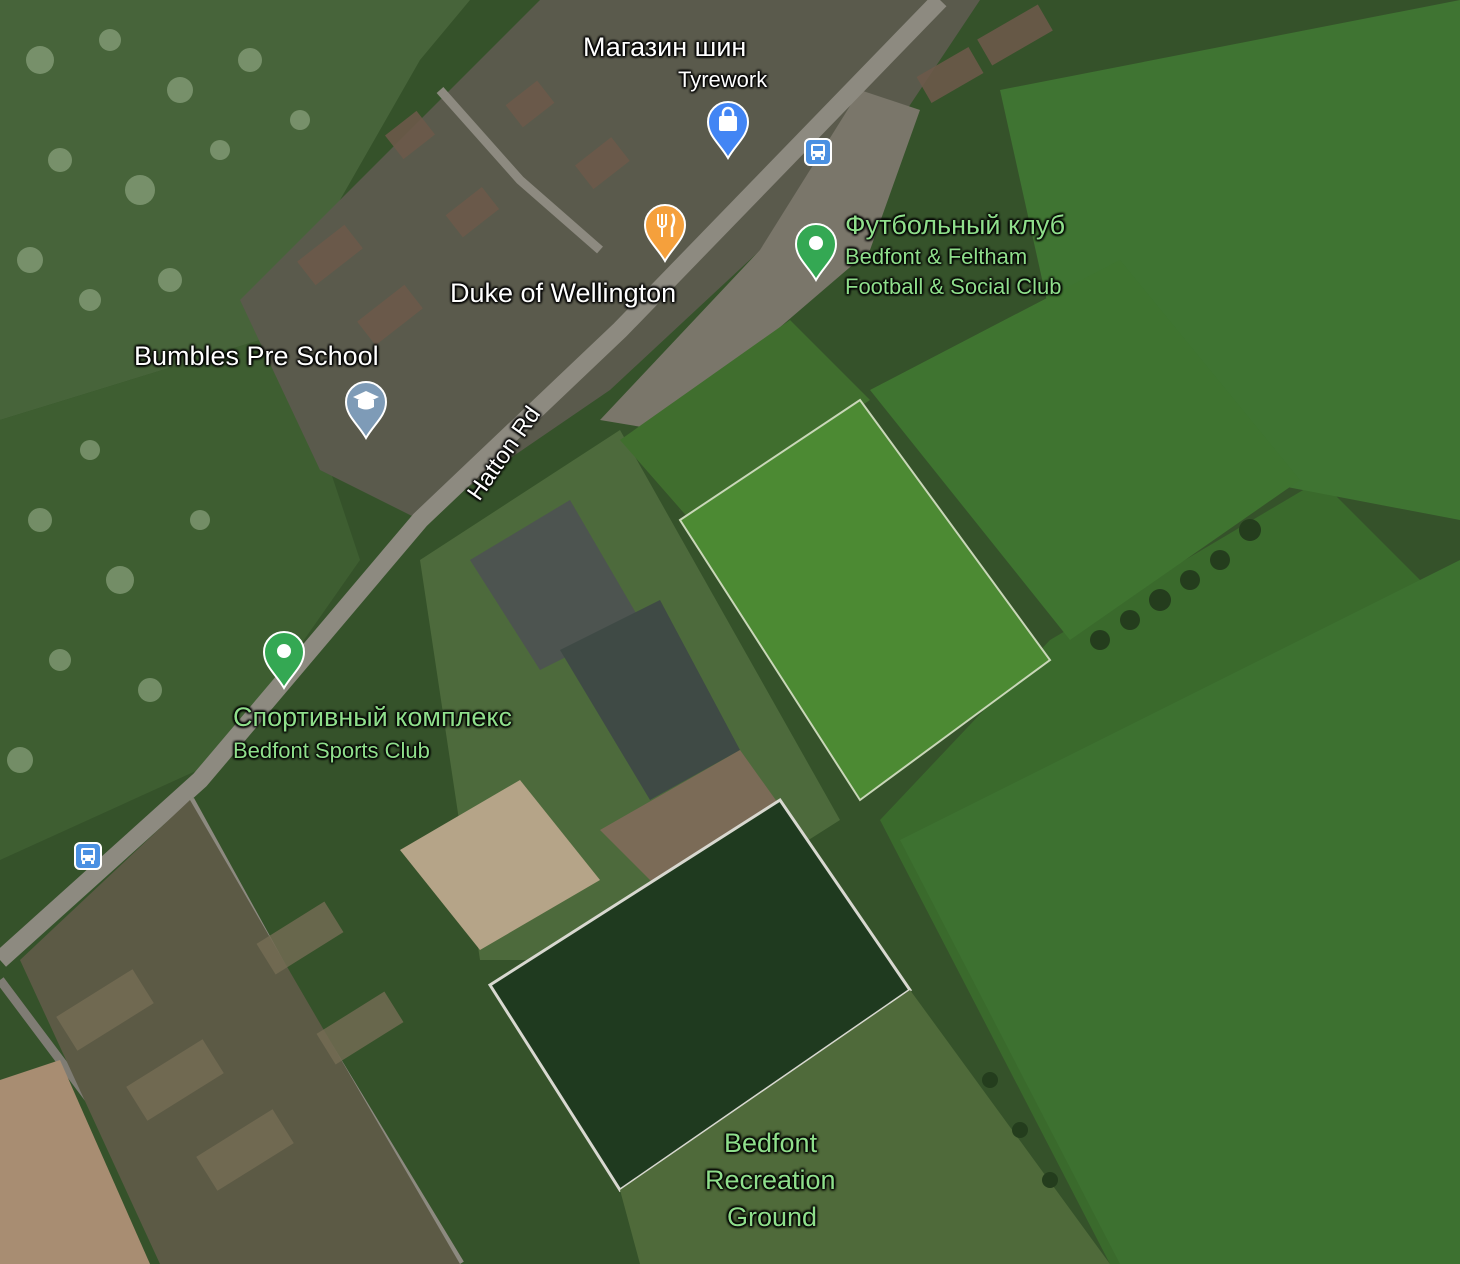 This screenshot has width=1460, height=1264. Describe the element at coordinates (770, 1143) in the screenshot. I see `recreation-ground-line1: Bedfont` at that location.